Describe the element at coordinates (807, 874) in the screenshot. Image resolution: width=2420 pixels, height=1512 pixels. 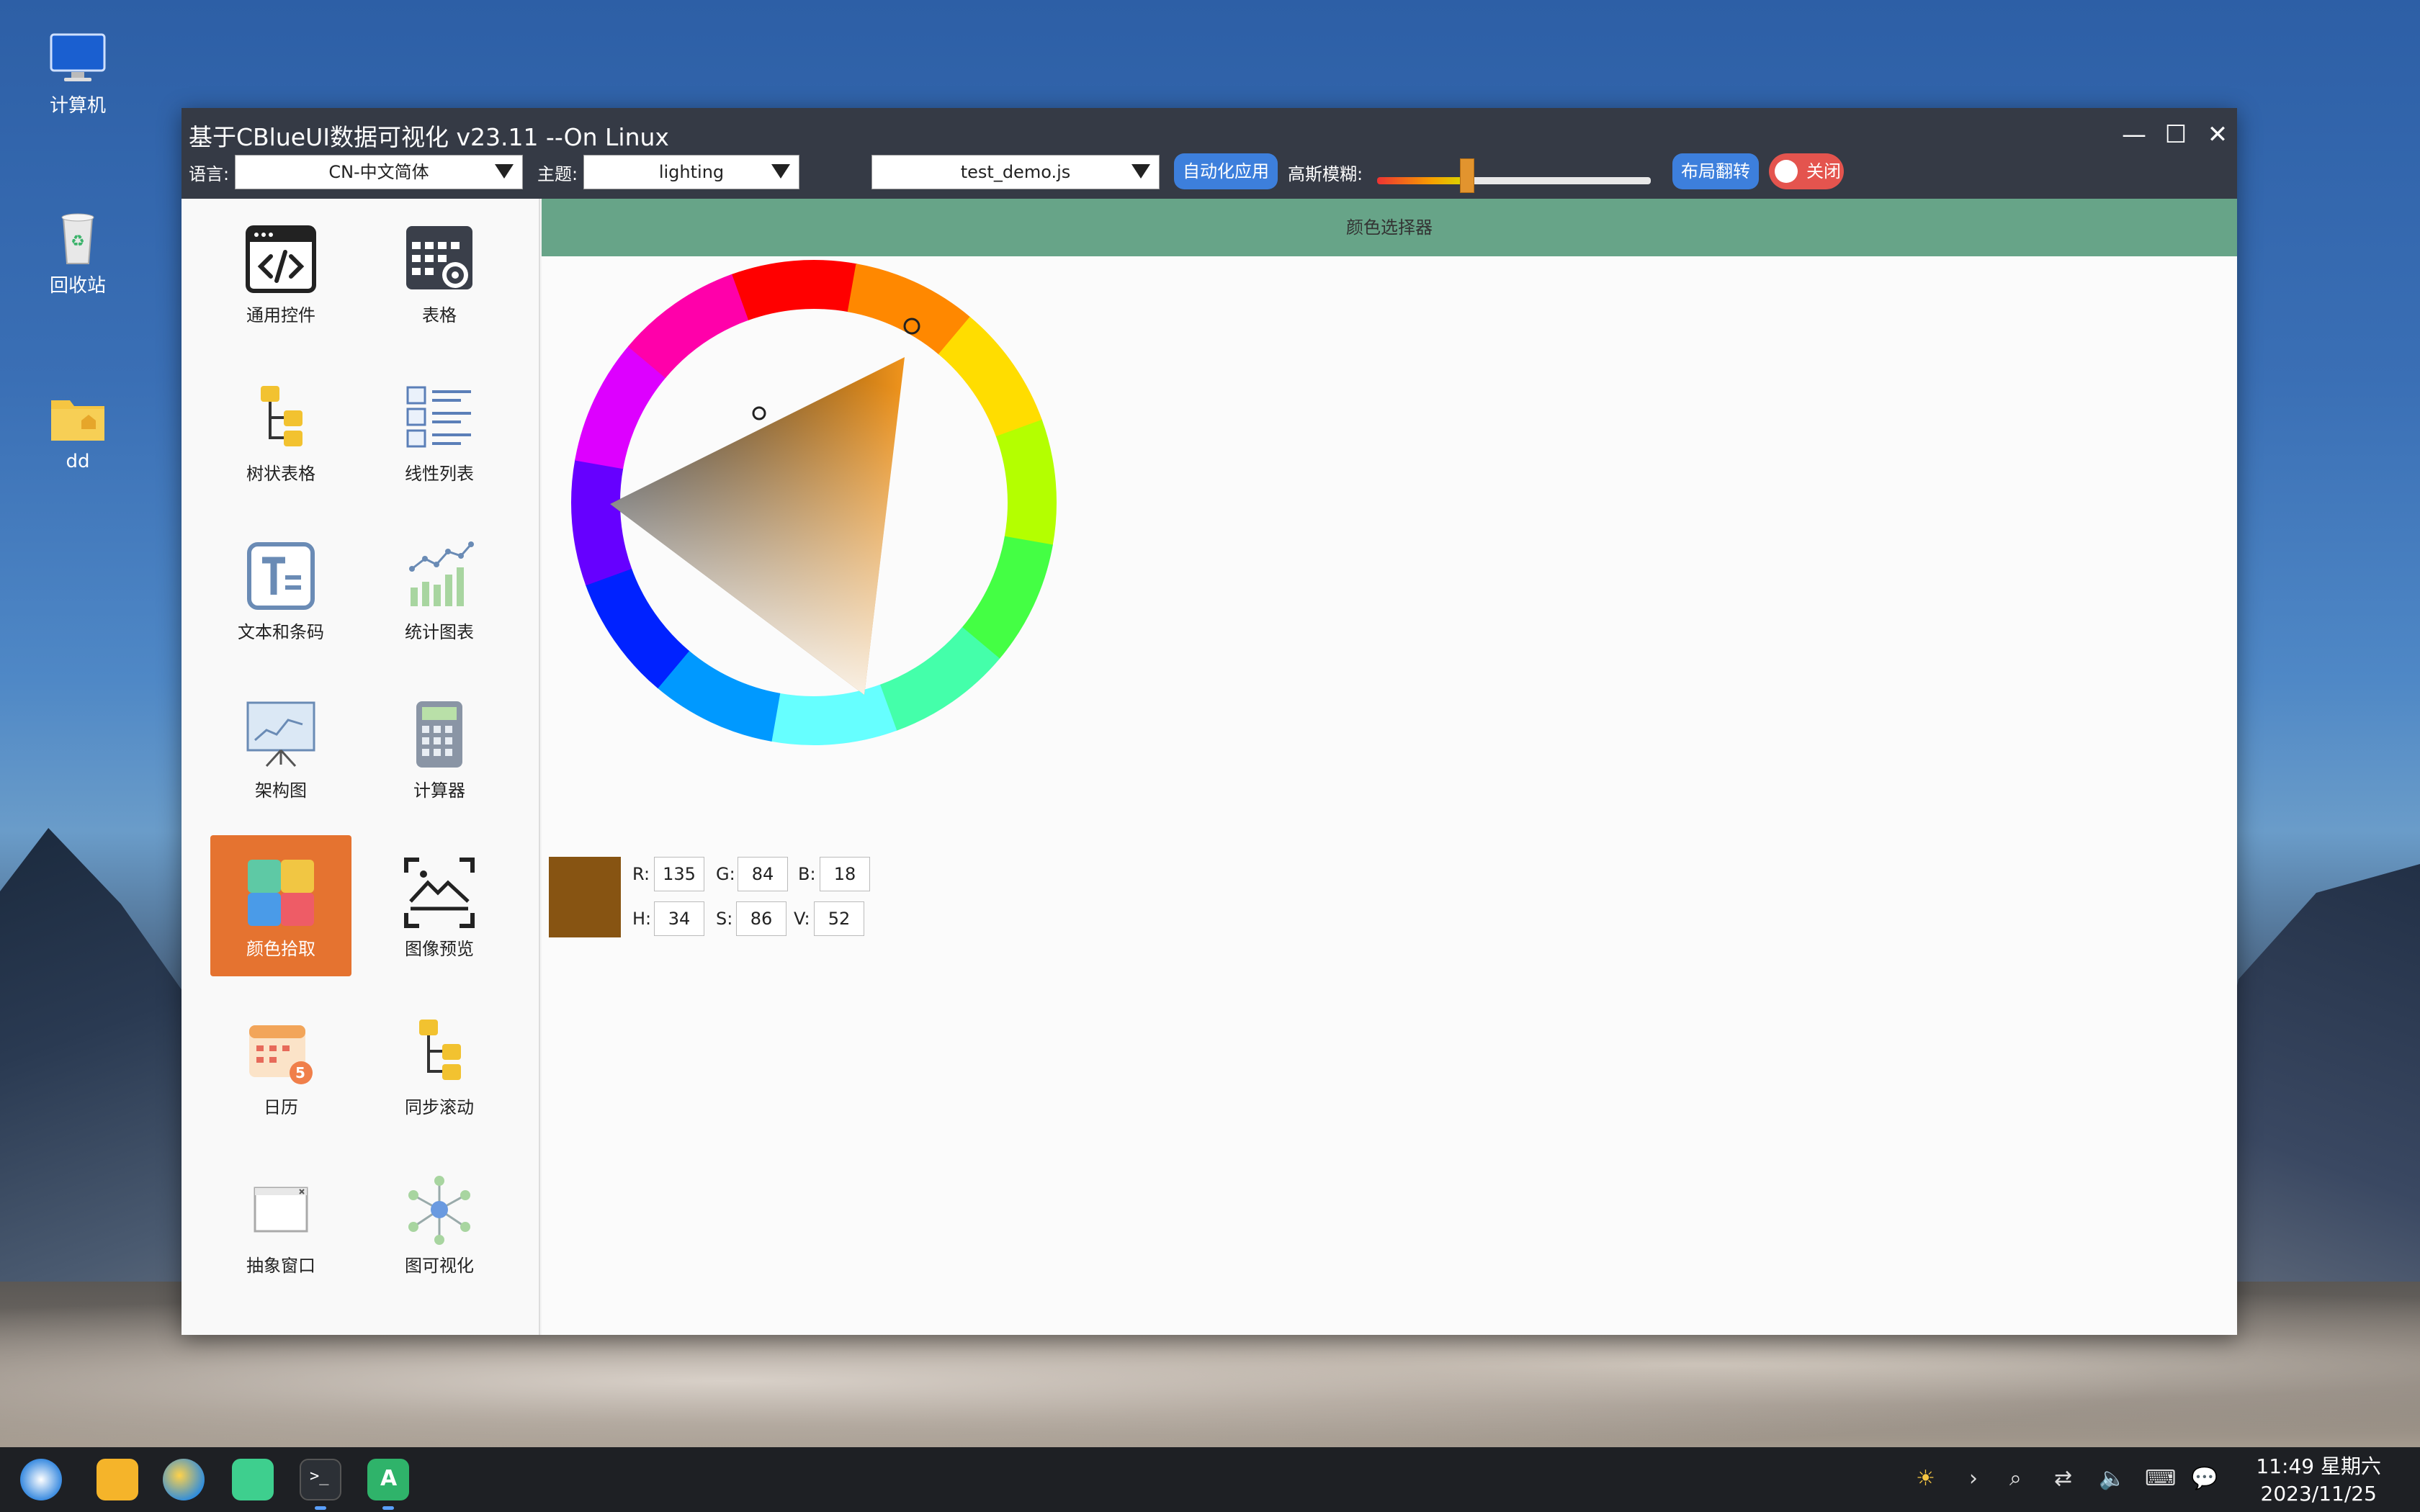
I see `b-label: B:` at that location.